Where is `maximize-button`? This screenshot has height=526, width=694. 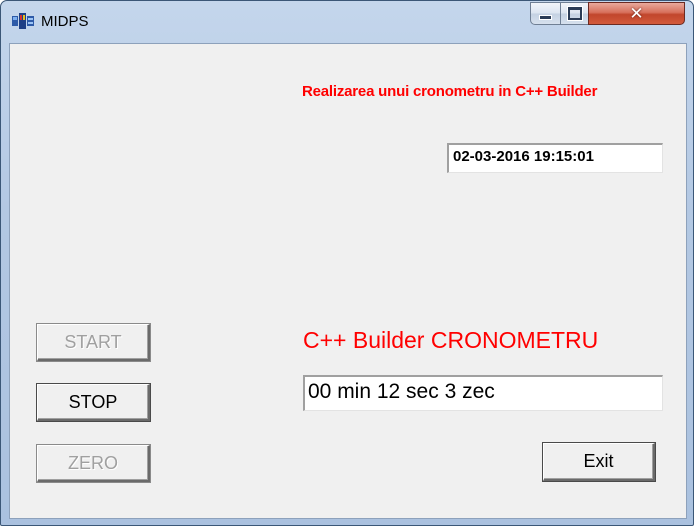
maximize-button is located at coordinates (574, 13).